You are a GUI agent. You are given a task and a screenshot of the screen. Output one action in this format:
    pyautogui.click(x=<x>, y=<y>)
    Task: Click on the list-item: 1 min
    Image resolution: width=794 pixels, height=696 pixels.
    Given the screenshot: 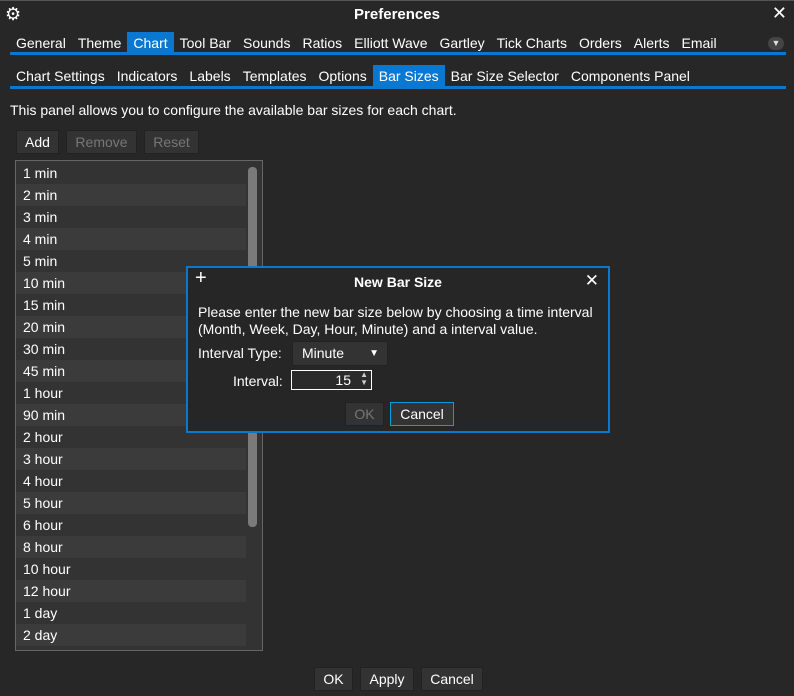 What is the action you would take?
    pyautogui.click(x=131, y=173)
    